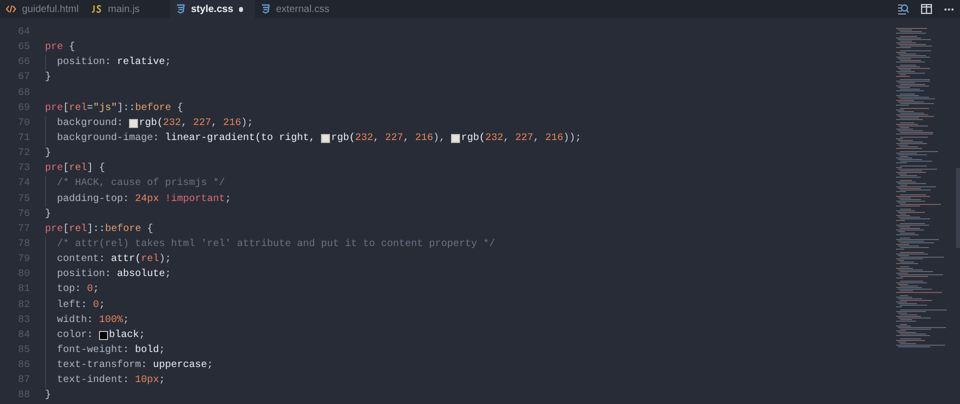  What do you see at coordinates (147, 351) in the screenshot?
I see `code-token: bold` at bounding box center [147, 351].